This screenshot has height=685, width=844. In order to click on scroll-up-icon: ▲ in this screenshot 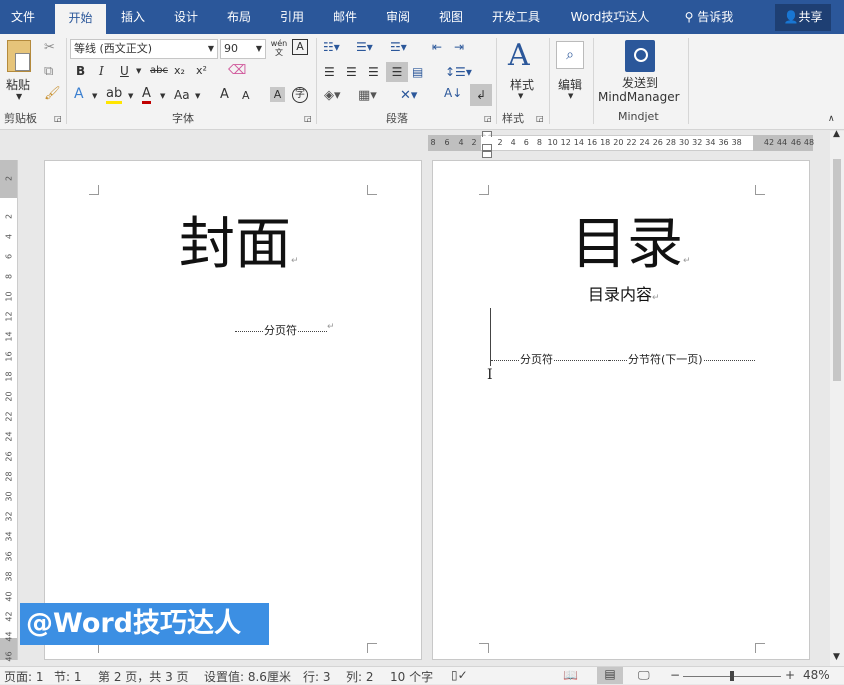, I will do `click(836, 134)`.